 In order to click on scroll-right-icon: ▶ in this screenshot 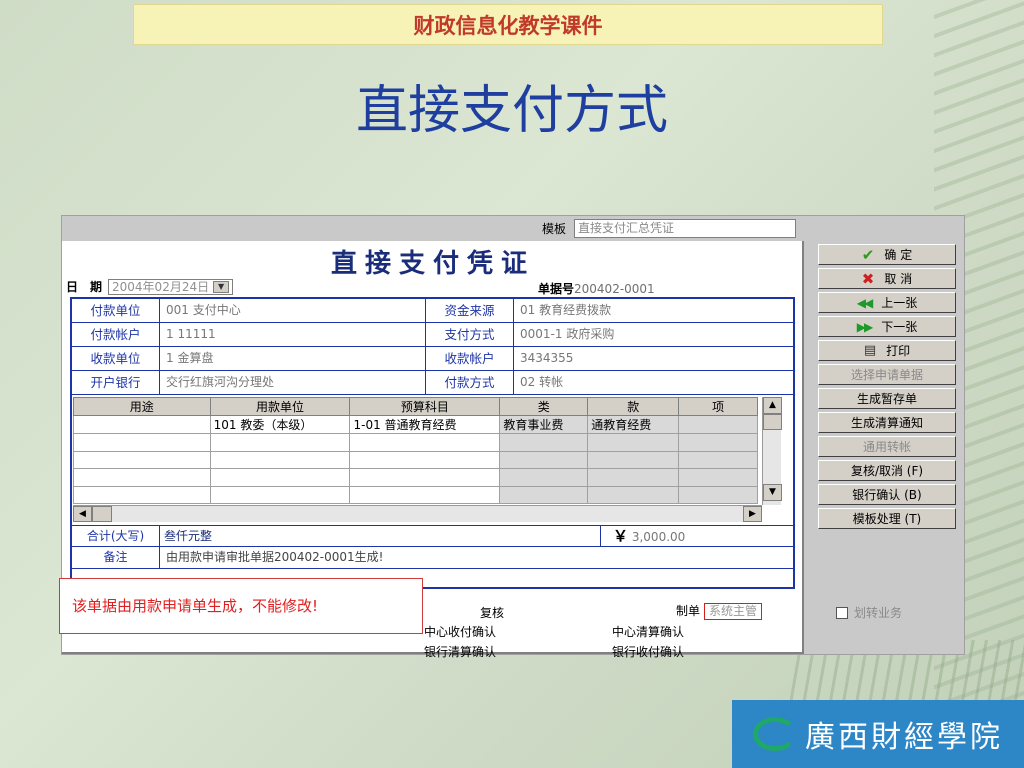, I will do `click(752, 514)`.